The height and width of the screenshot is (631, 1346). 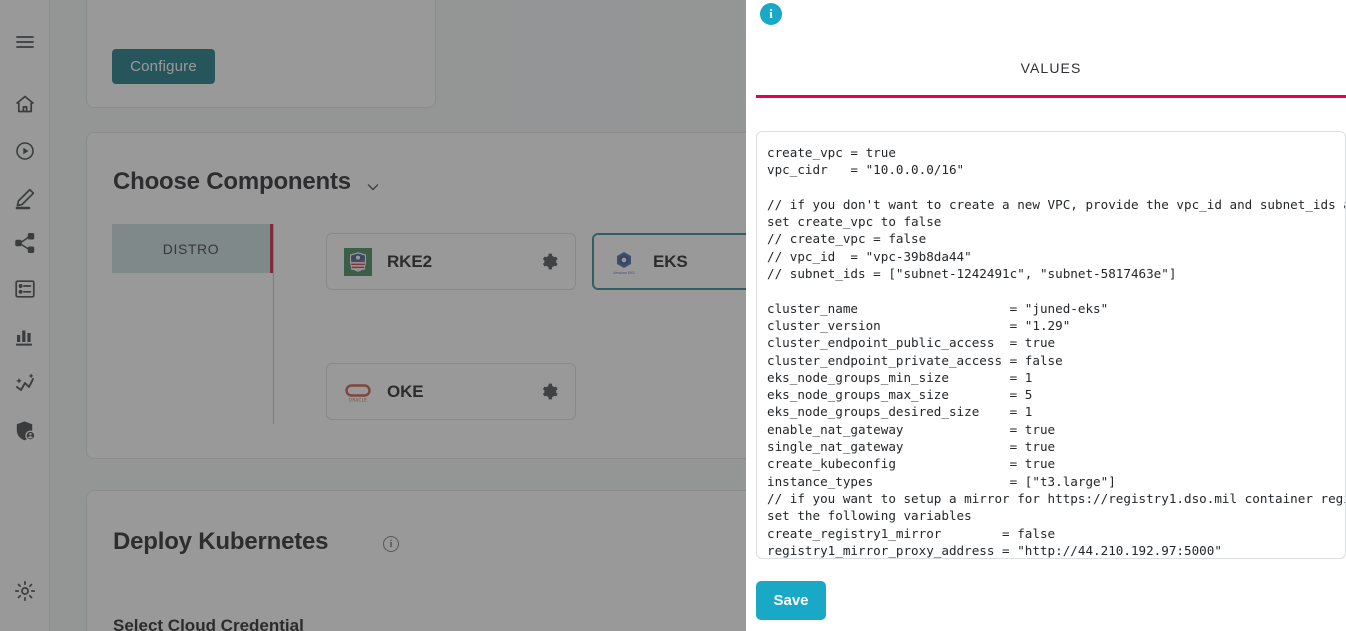 I want to click on components-tab-column: DISTRO, so click(x=193, y=324).